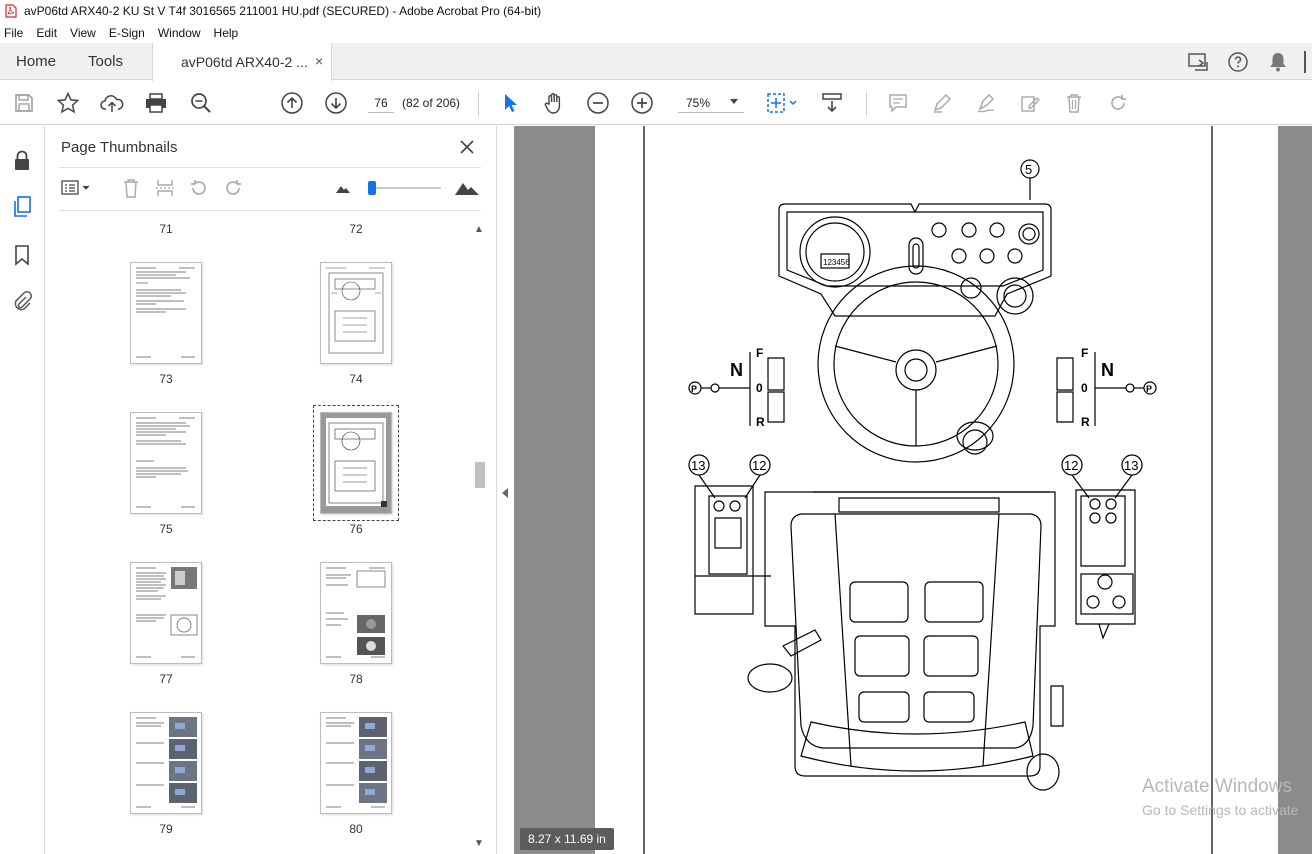 This screenshot has height=854, width=1312. Describe the element at coordinates (1085, 422) in the screenshot. I see `shifter-right-r: R` at that location.